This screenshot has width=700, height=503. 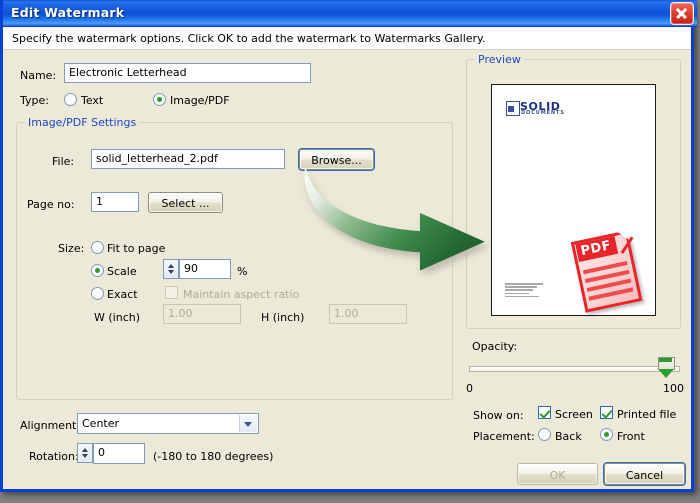 What do you see at coordinates (122, 294) in the screenshot?
I see `size-exact-label: Exact` at bounding box center [122, 294].